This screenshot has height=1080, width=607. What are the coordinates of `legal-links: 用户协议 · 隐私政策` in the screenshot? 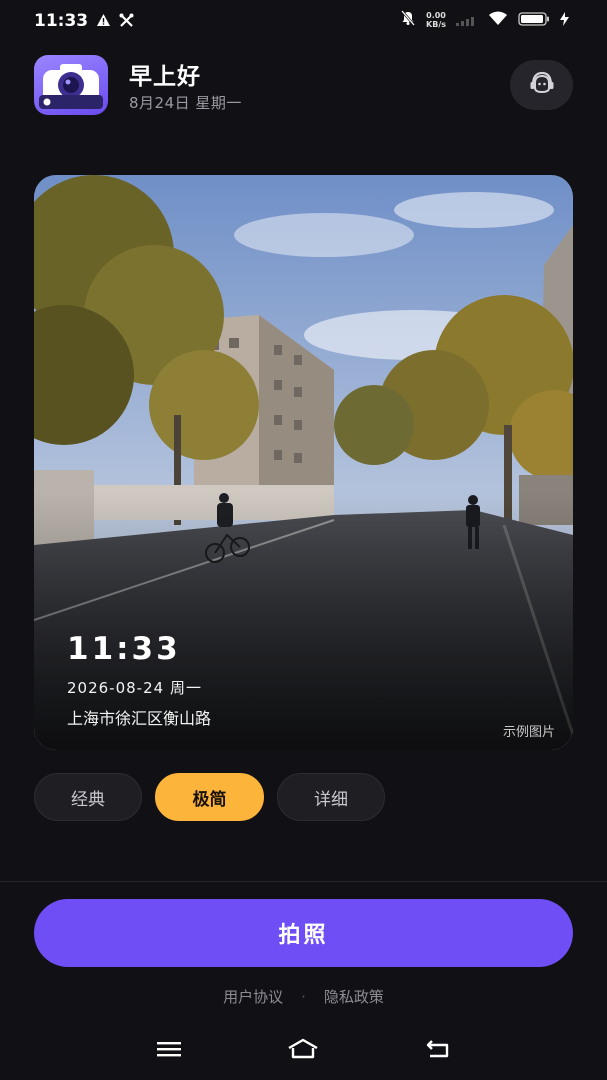 It's located at (303, 996).